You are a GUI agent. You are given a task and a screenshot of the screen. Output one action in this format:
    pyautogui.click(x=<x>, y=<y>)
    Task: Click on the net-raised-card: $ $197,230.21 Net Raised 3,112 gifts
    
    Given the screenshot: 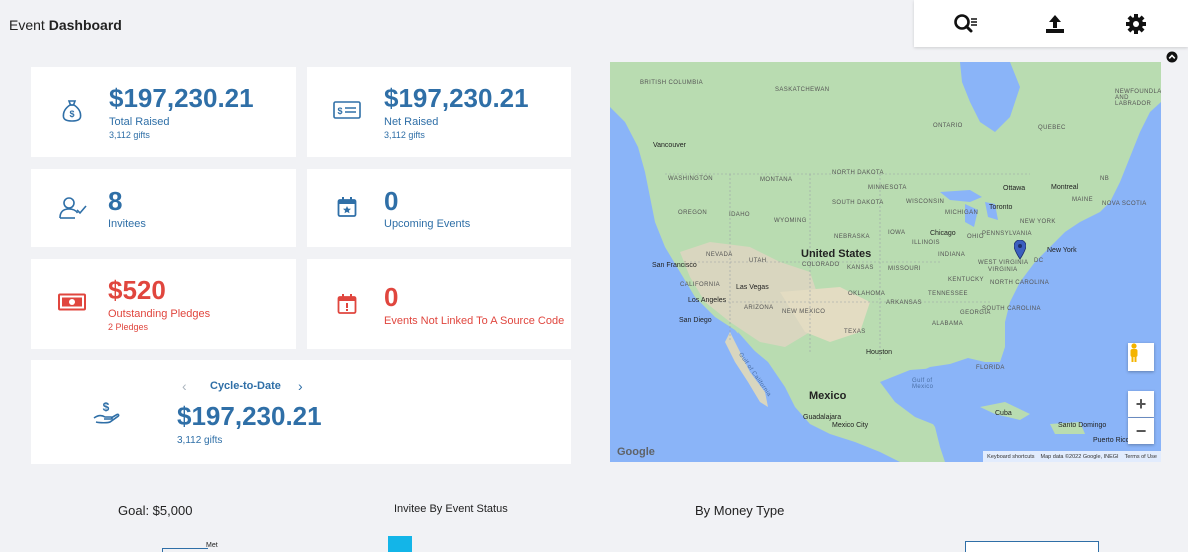 What is the action you would take?
    pyautogui.click(x=439, y=112)
    